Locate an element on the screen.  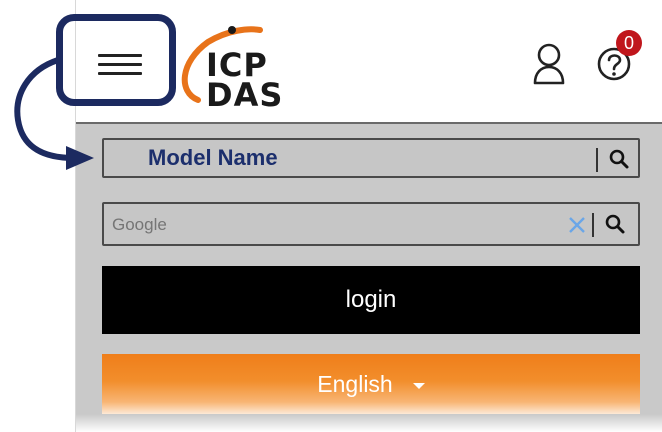
highlight-box is located at coordinates (116, 60).